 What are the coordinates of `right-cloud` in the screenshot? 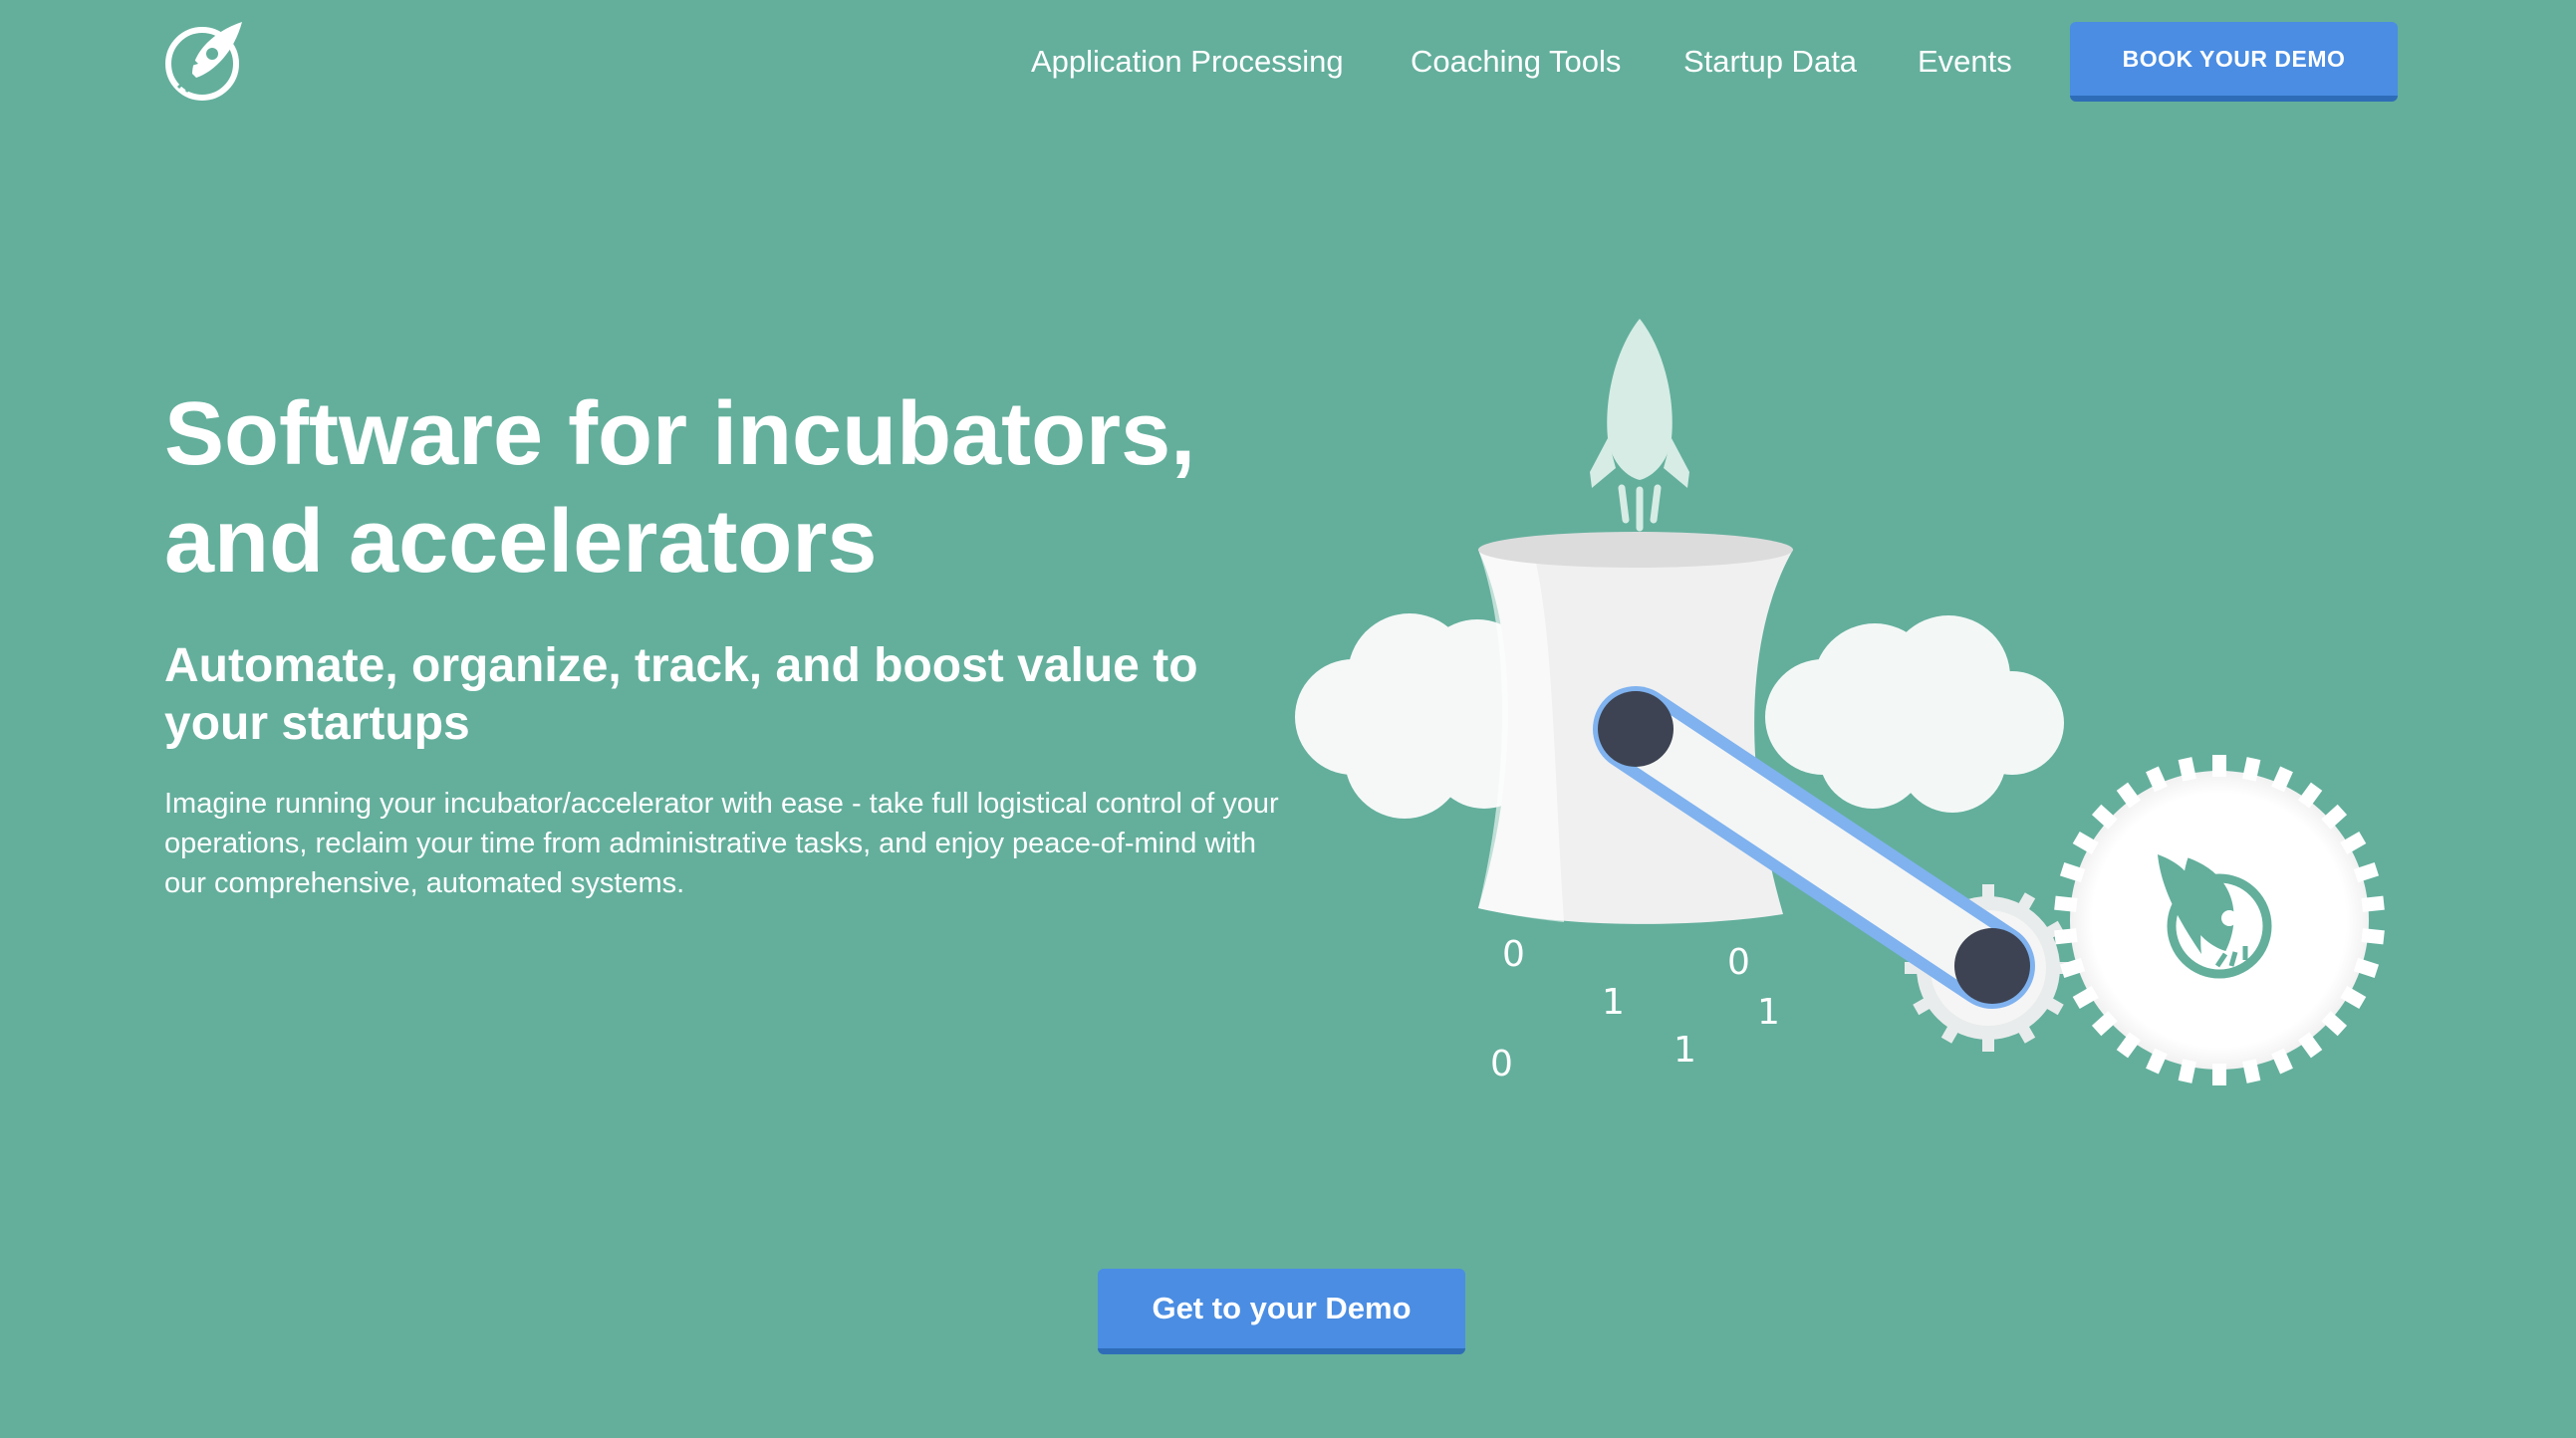 It's located at (1914, 714).